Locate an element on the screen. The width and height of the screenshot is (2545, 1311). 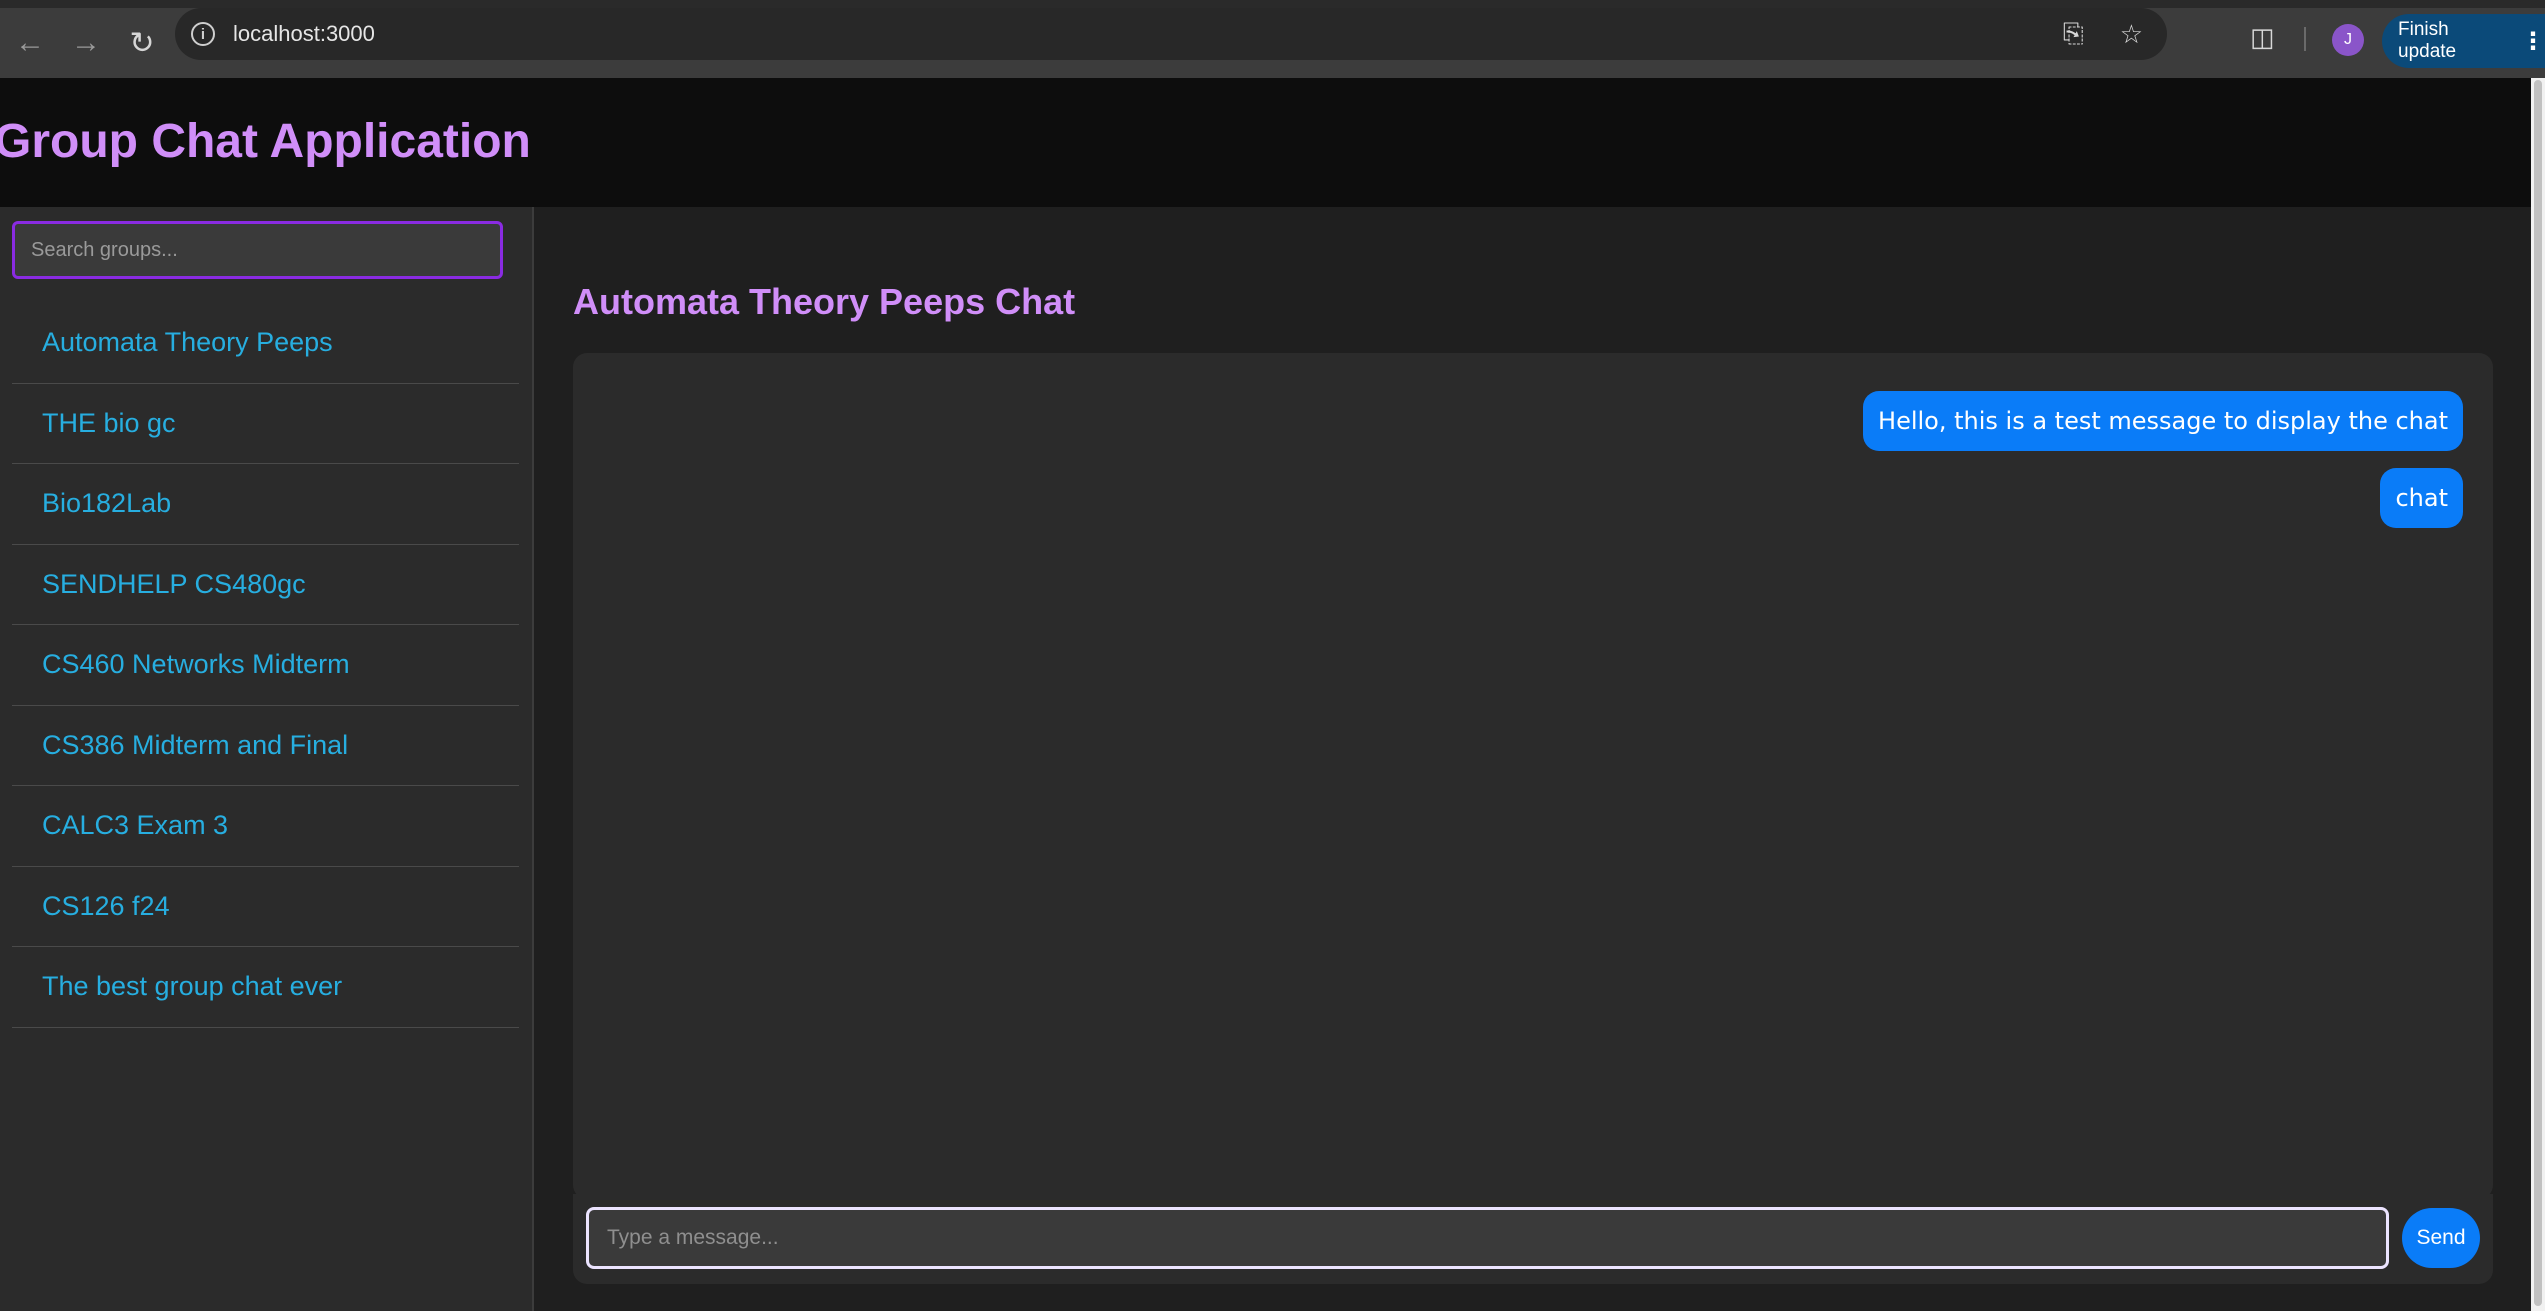
puzzle-icon: ◫ is located at coordinates (2262, 37).